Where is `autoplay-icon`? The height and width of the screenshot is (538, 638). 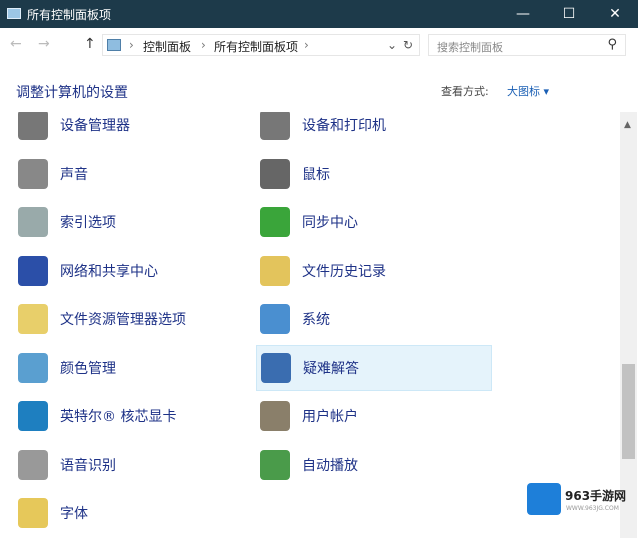 autoplay-icon is located at coordinates (275, 464).